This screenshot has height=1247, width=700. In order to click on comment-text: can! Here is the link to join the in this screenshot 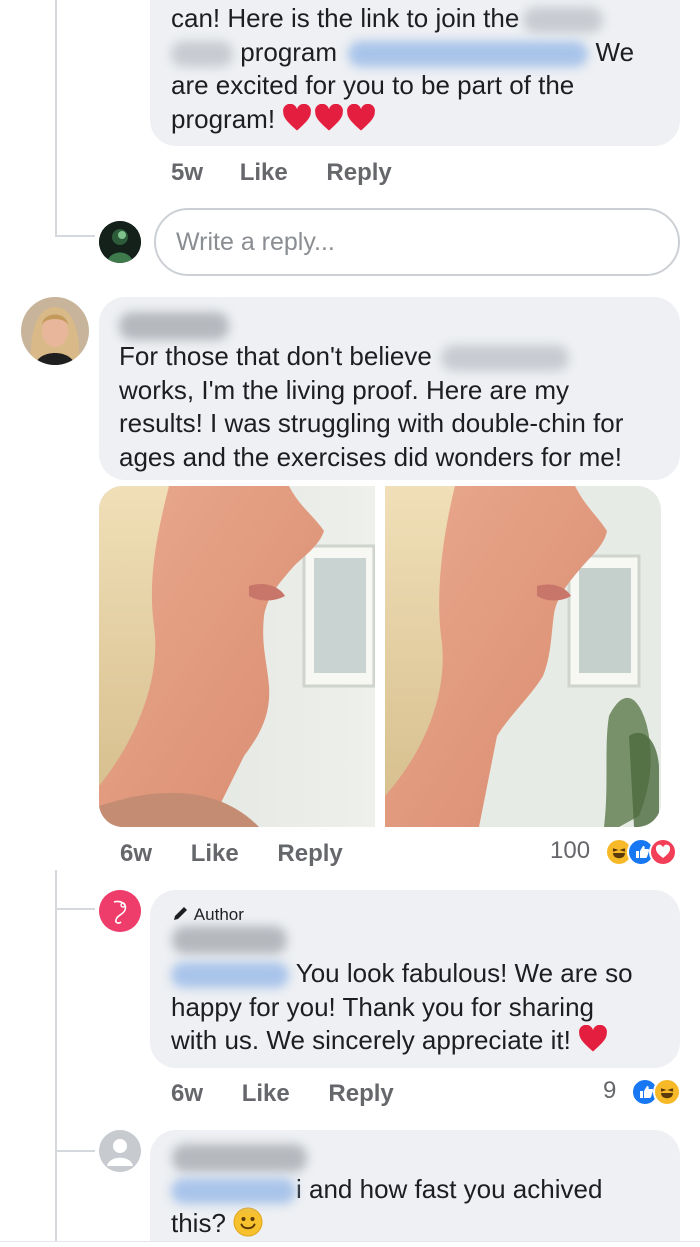, I will do `click(345, 18)`.